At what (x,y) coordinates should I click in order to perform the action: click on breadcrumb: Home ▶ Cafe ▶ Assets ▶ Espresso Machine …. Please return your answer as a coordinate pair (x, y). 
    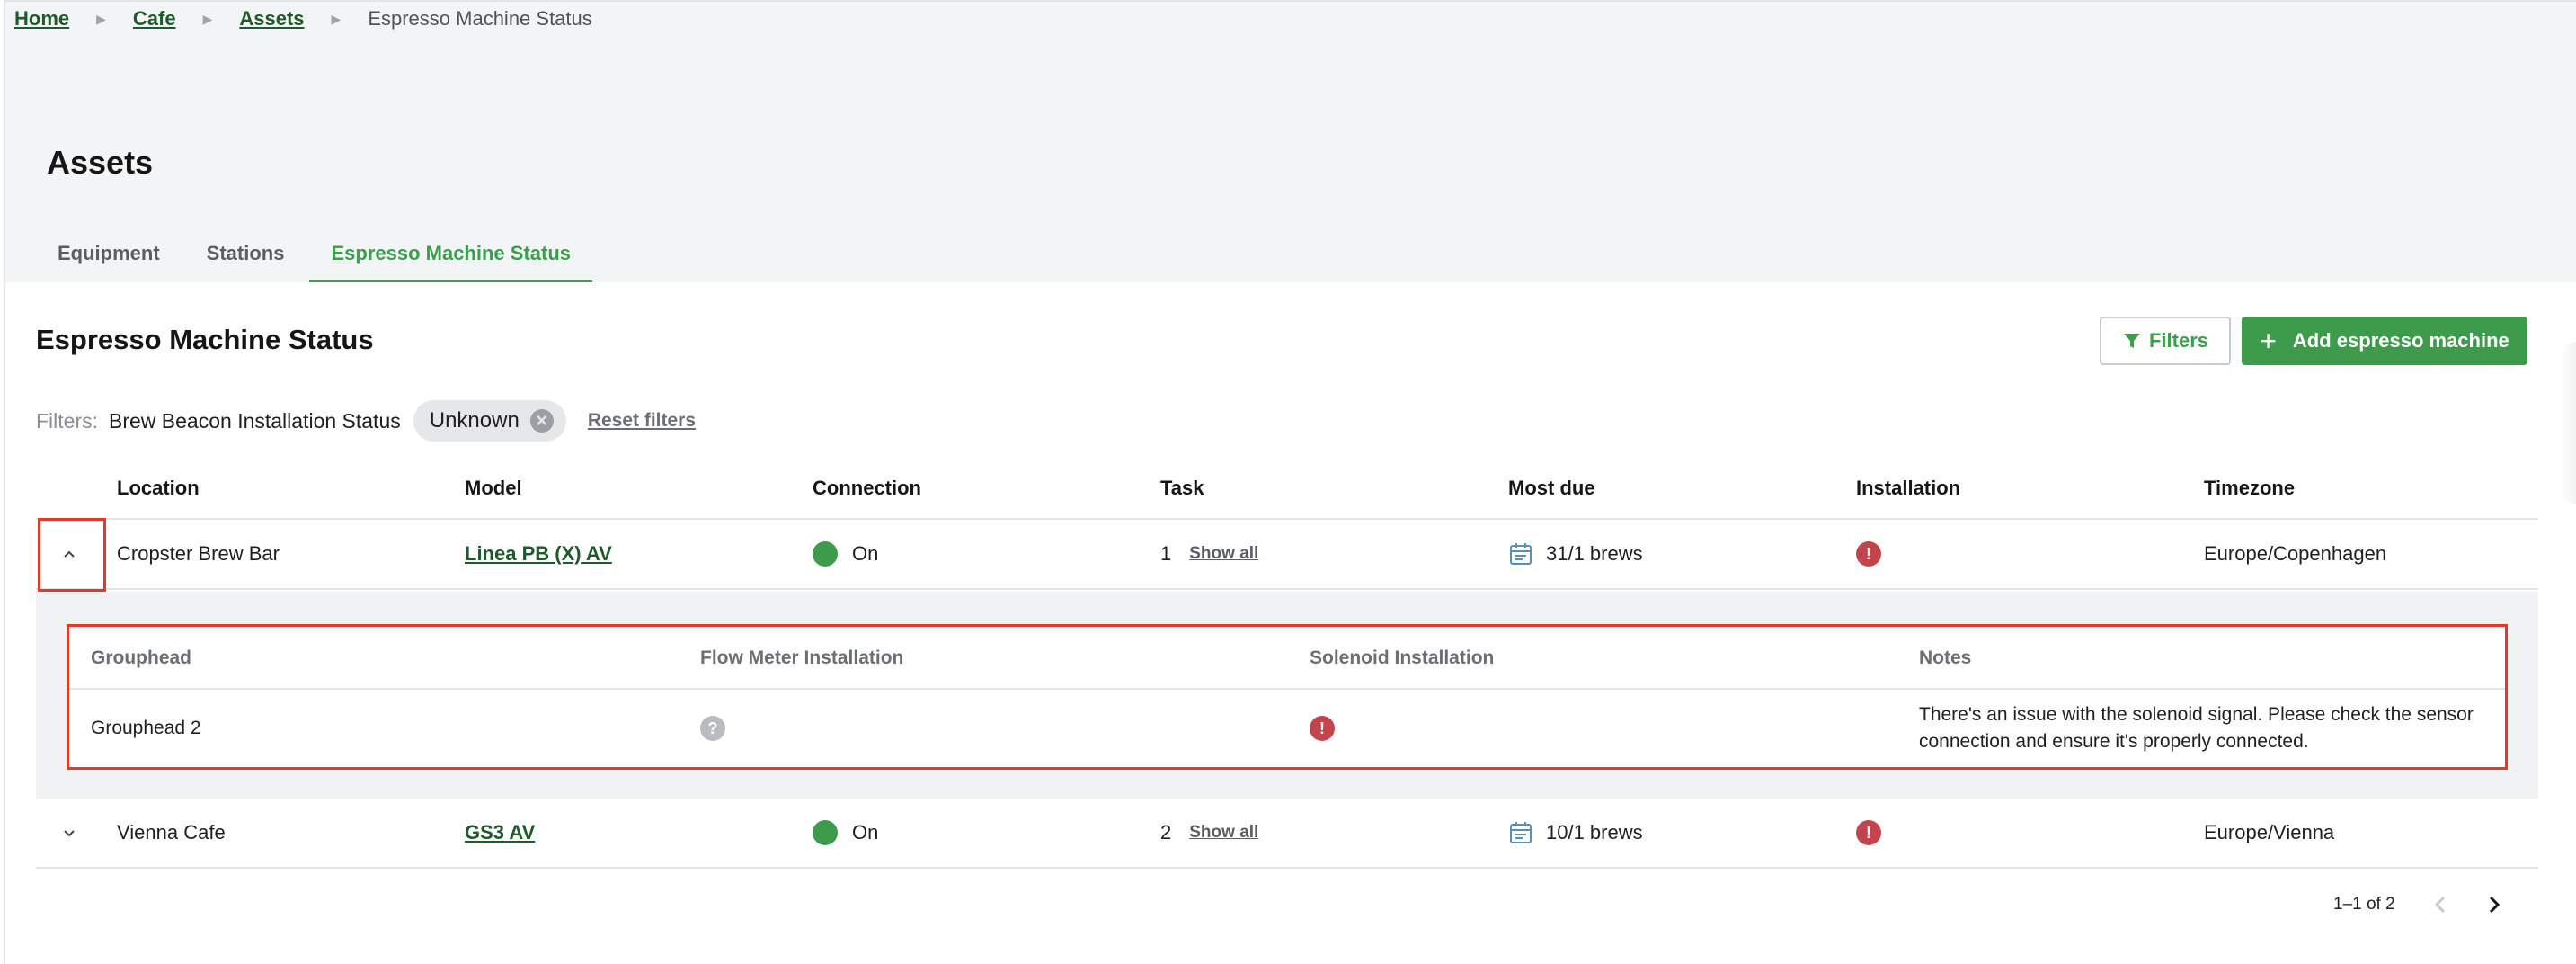
    Looking at the image, I should click on (303, 18).